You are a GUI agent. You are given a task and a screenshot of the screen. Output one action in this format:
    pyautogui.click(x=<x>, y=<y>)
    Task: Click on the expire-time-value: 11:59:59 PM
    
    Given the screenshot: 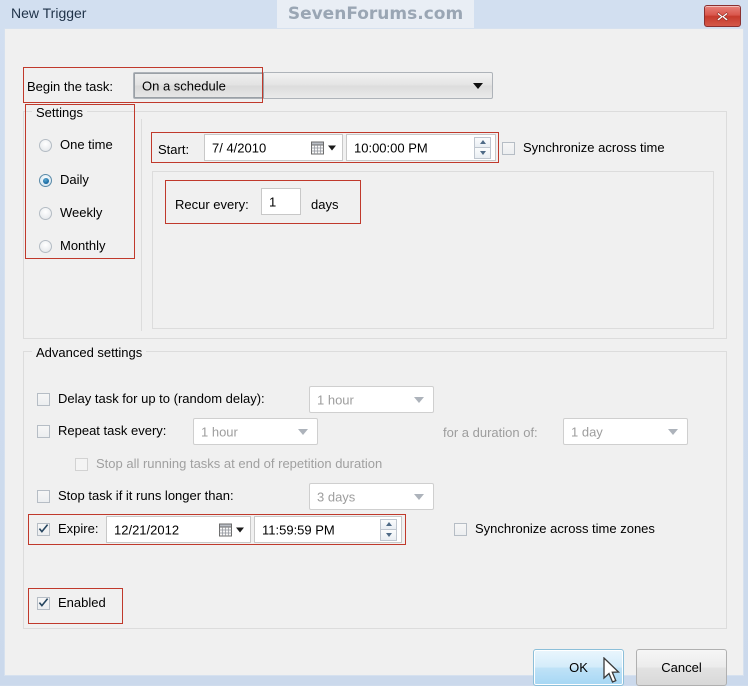 What is the action you would take?
    pyautogui.click(x=298, y=529)
    